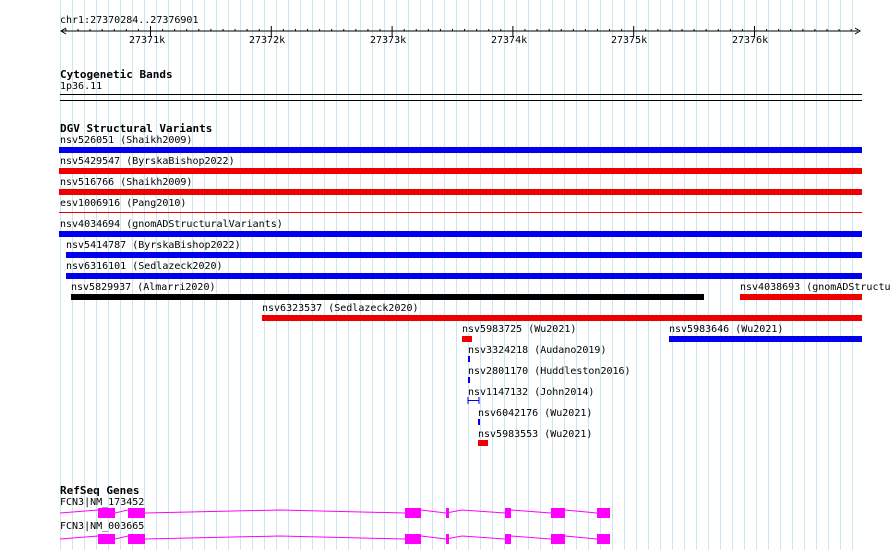 The height and width of the screenshot is (550, 890). What do you see at coordinates (726, 330) in the screenshot?
I see `variant-label: nsv5983646 (Wu2021)` at bounding box center [726, 330].